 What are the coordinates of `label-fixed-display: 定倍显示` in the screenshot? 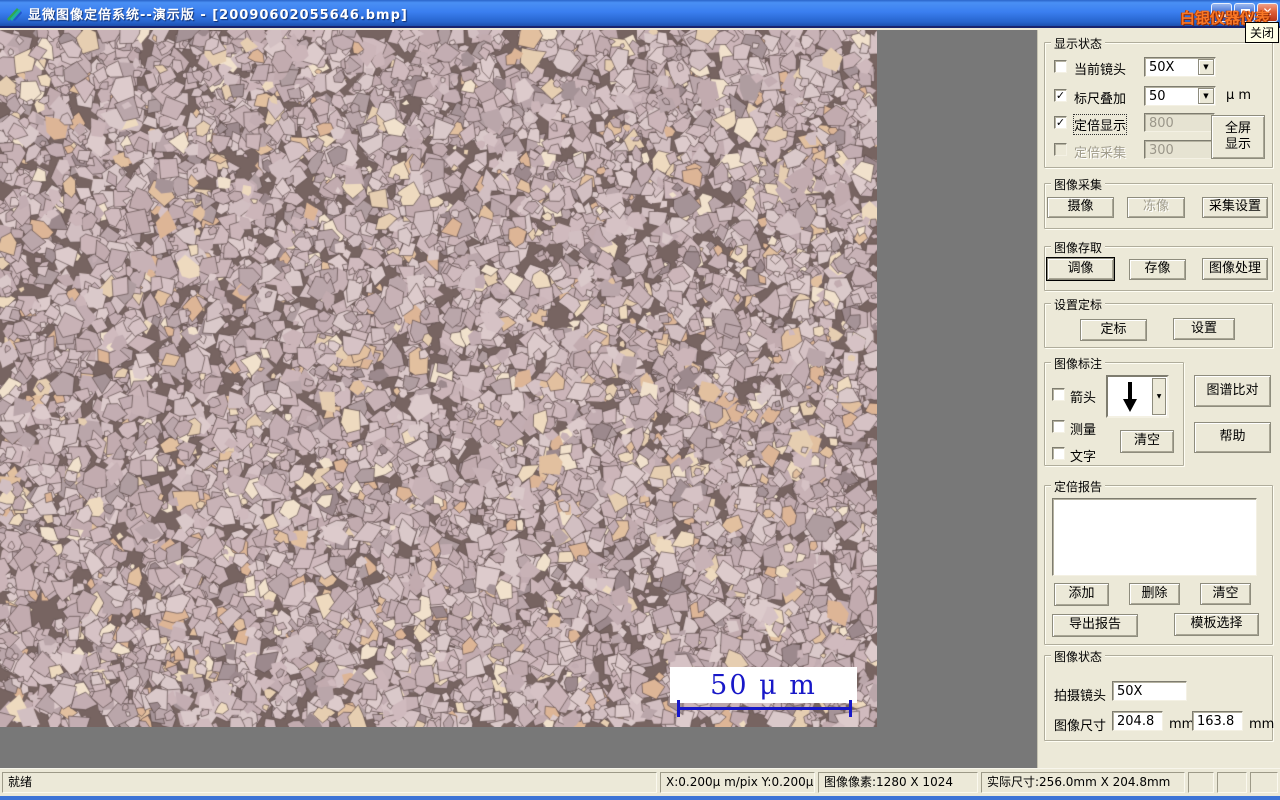 It's located at (1100, 124).